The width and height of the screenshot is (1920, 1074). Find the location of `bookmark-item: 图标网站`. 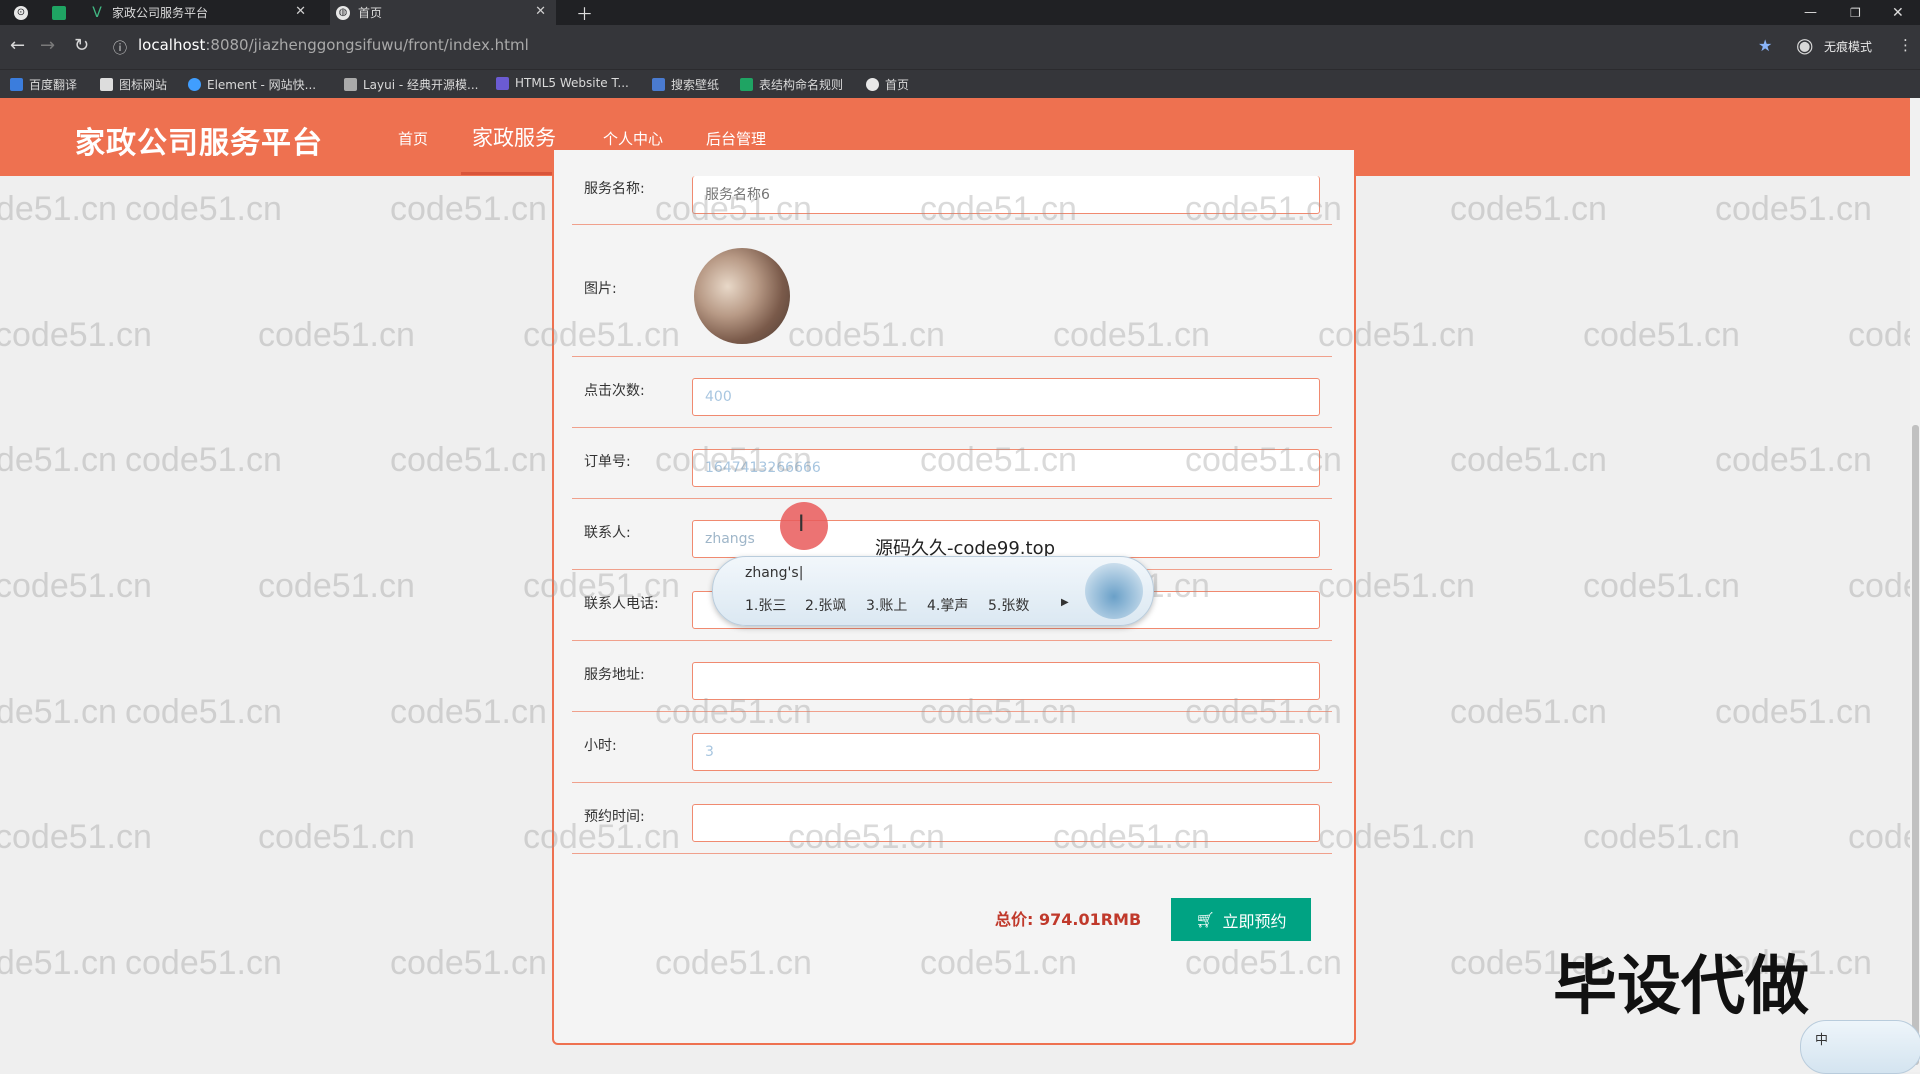

bookmark-item: 图标网站 is located at coordinates (133, 84).